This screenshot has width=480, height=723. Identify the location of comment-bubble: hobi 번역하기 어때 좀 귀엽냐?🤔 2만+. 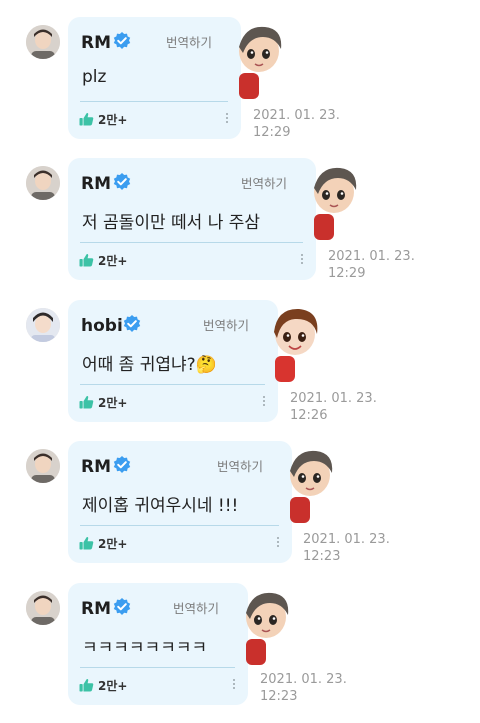
(173, 361).